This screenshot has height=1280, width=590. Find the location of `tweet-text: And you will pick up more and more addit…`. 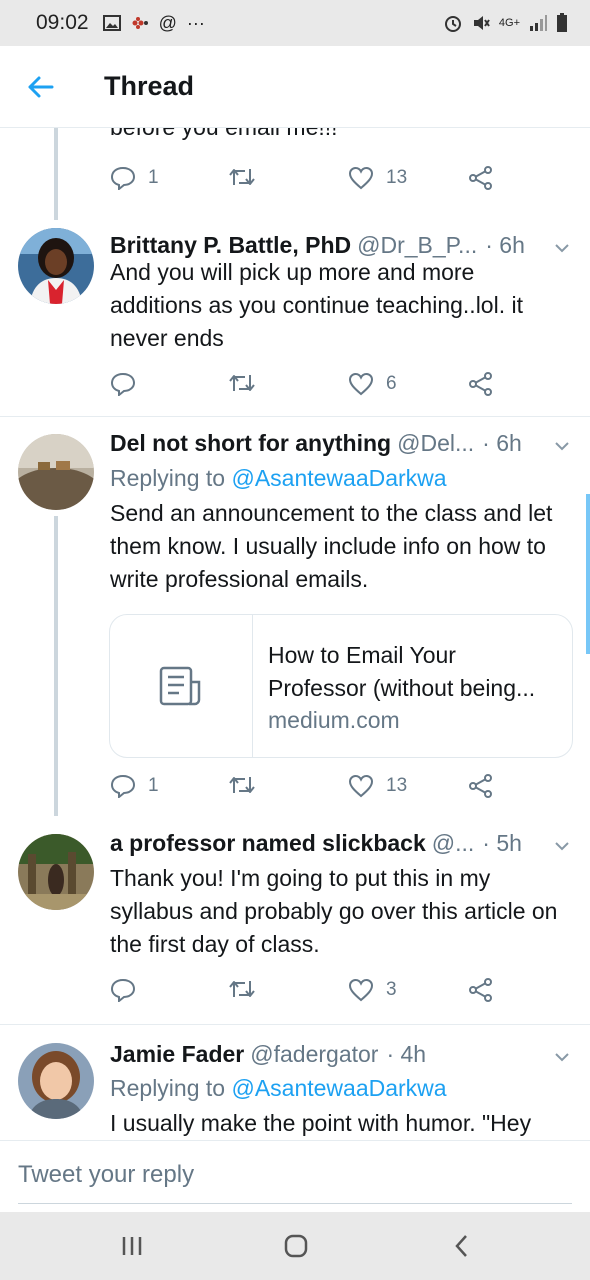

tweet-text: And you will pick up more and more addit… is located at coordinates (316, 305).